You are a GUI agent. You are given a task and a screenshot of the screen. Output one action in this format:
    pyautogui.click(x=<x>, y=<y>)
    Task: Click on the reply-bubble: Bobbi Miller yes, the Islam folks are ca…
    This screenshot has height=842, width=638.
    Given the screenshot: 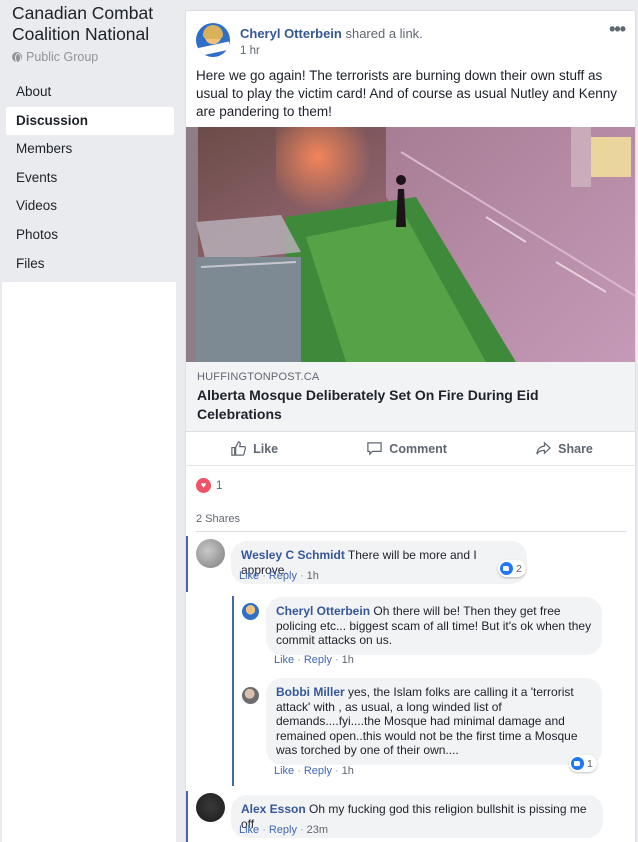 What is the action you would take?
    pyautogui.click(x=434, y=721)
    